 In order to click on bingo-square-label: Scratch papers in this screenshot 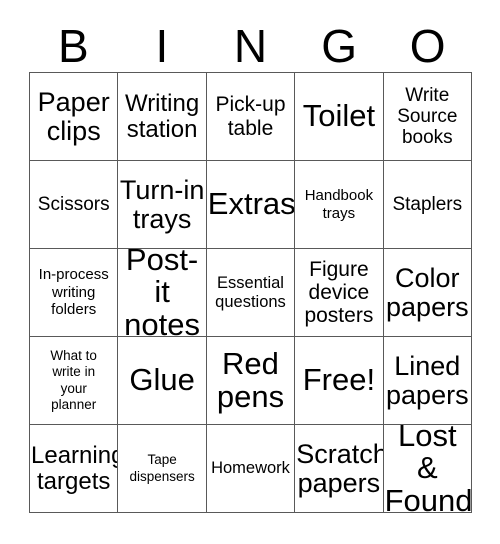, I will do `click(340, 468)`.